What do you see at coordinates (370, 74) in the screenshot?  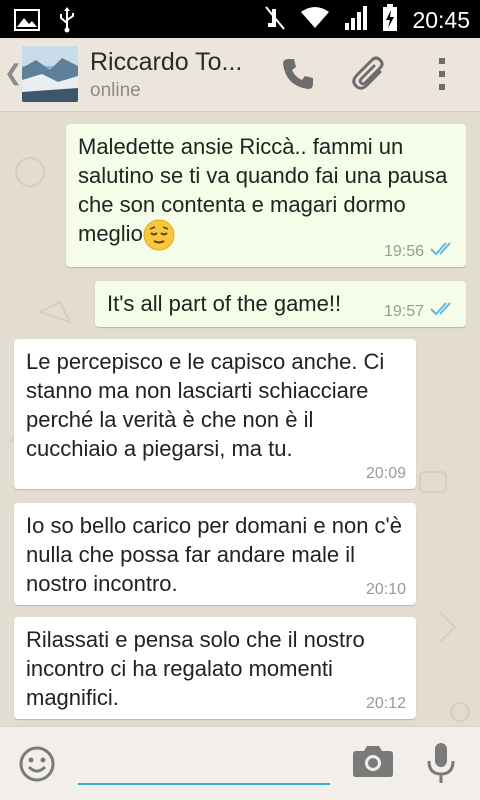 I see `attach-icon` at bounding box center [370, 74].